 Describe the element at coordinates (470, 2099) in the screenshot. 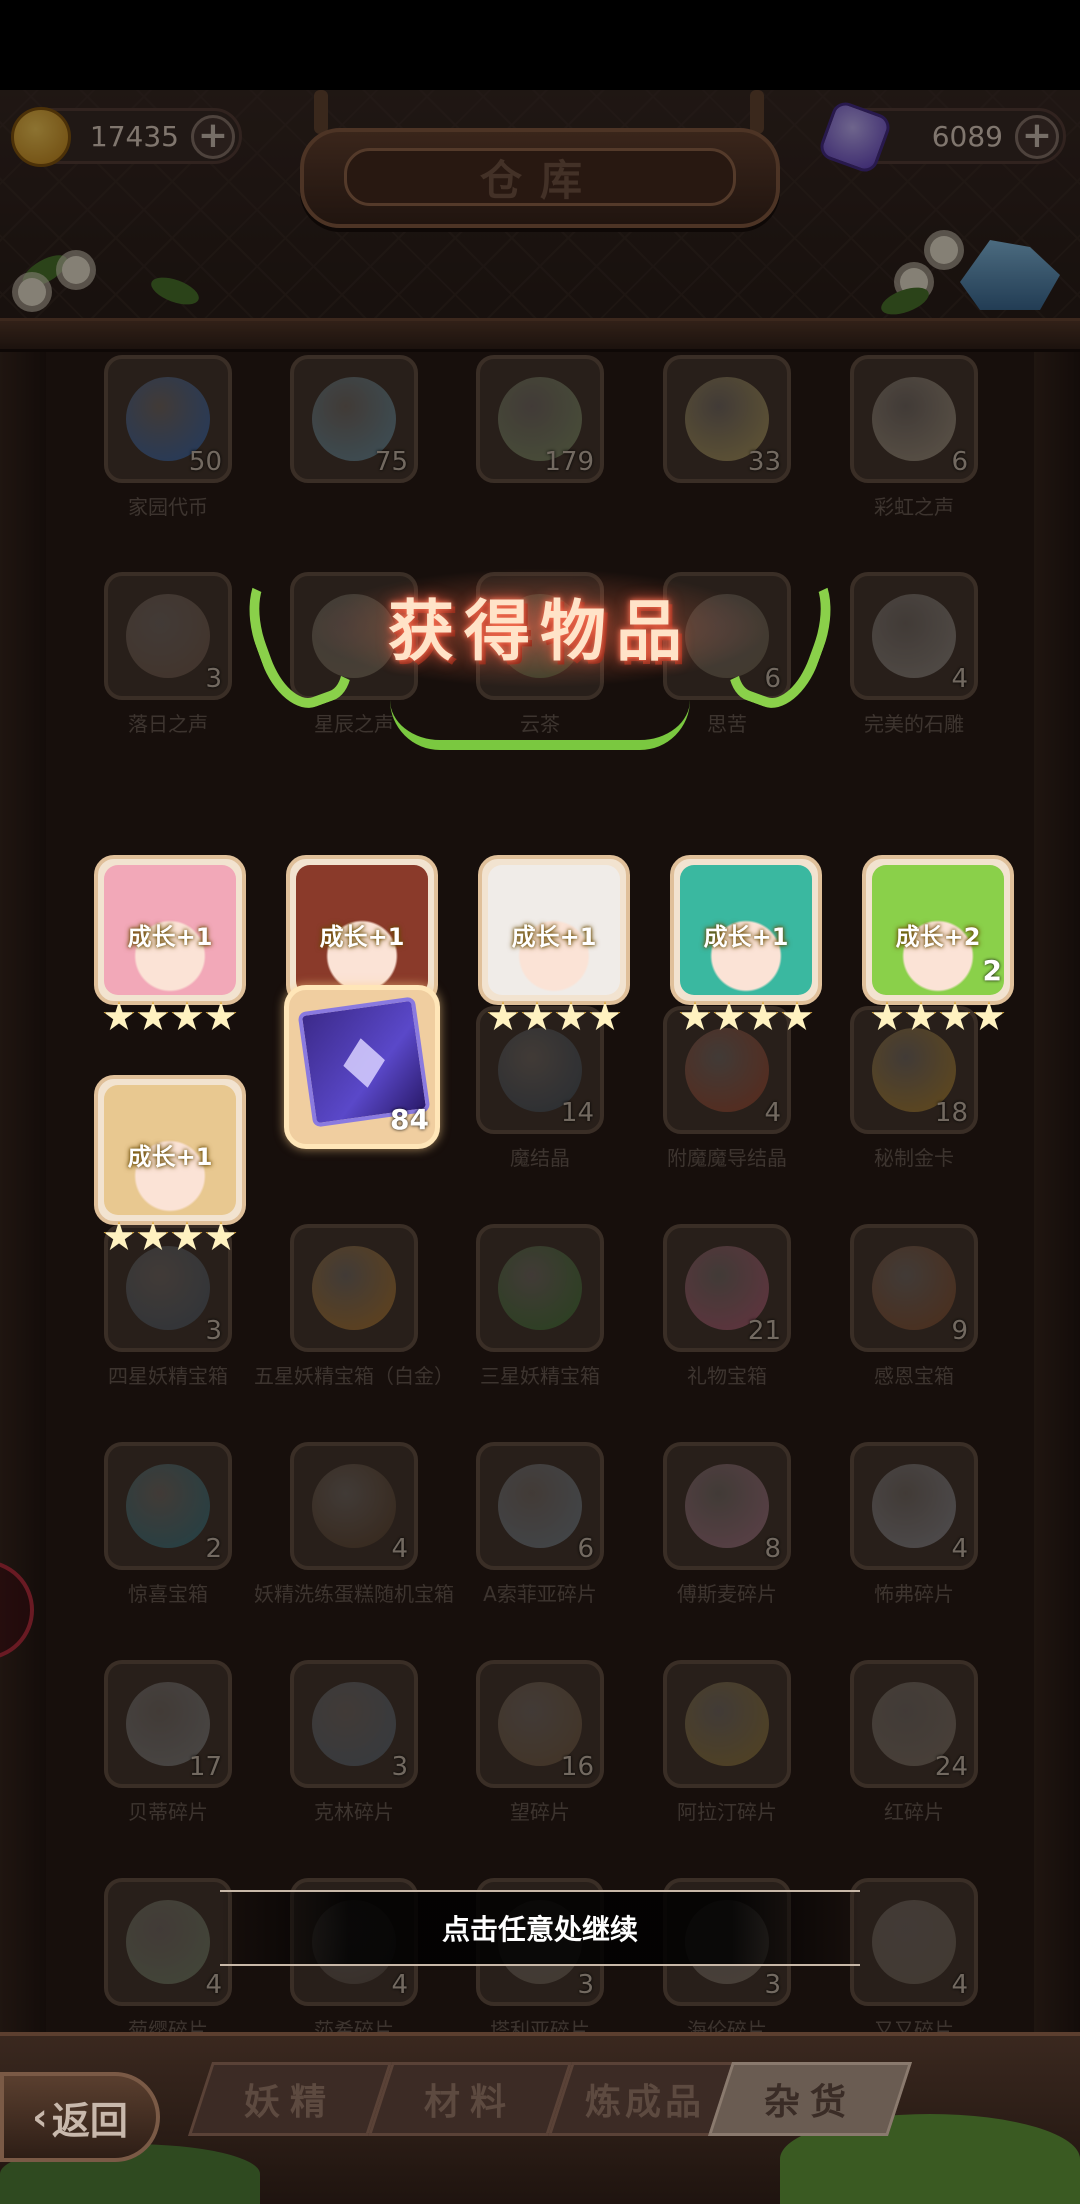

I see `tab-materials: 材料` at that location.